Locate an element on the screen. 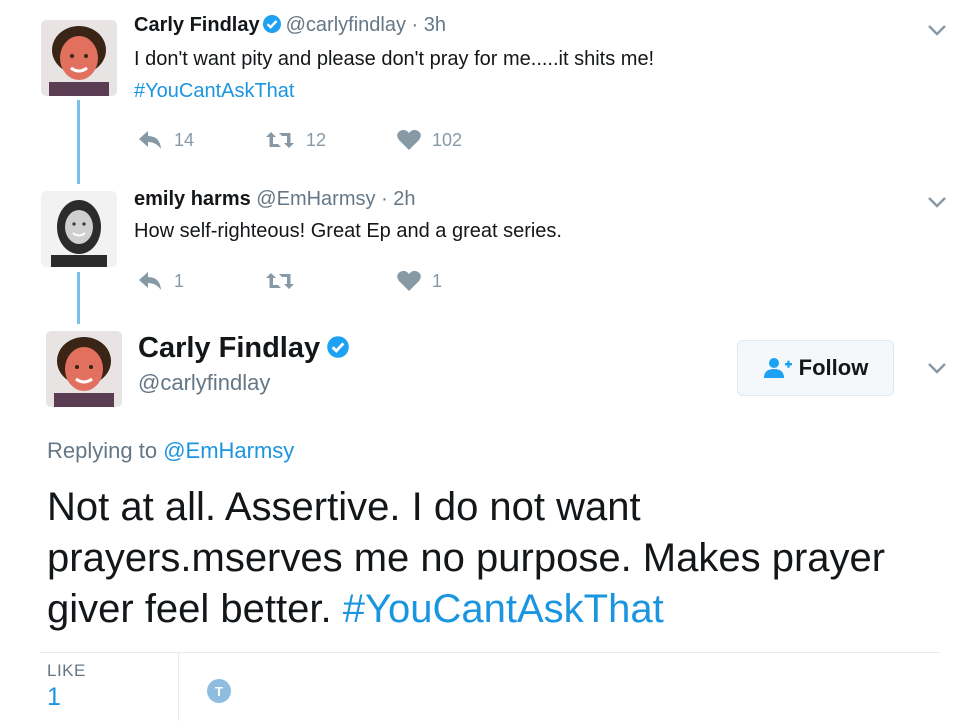 The width and height of the screenshot is (970, 721). tweet-header: Carly Findlay @carlyfindlay · 3h is located at coordinates (290, 27).